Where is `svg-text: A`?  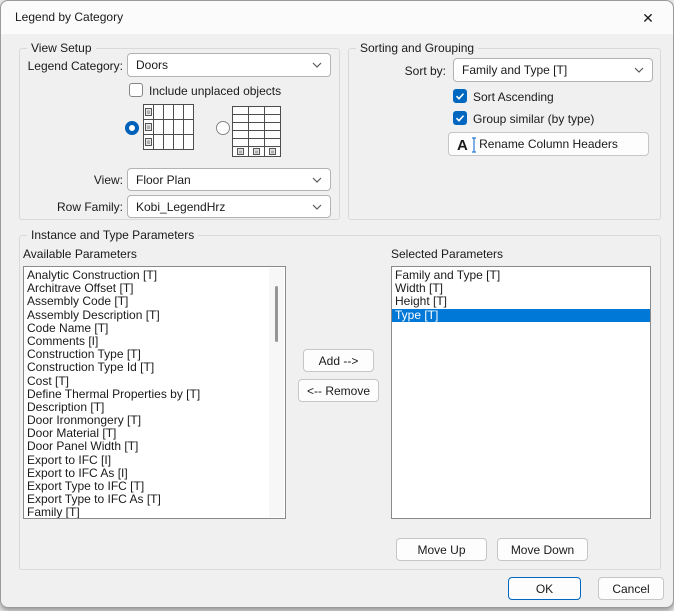
svg-text: A is located at coordinates (462, 145).